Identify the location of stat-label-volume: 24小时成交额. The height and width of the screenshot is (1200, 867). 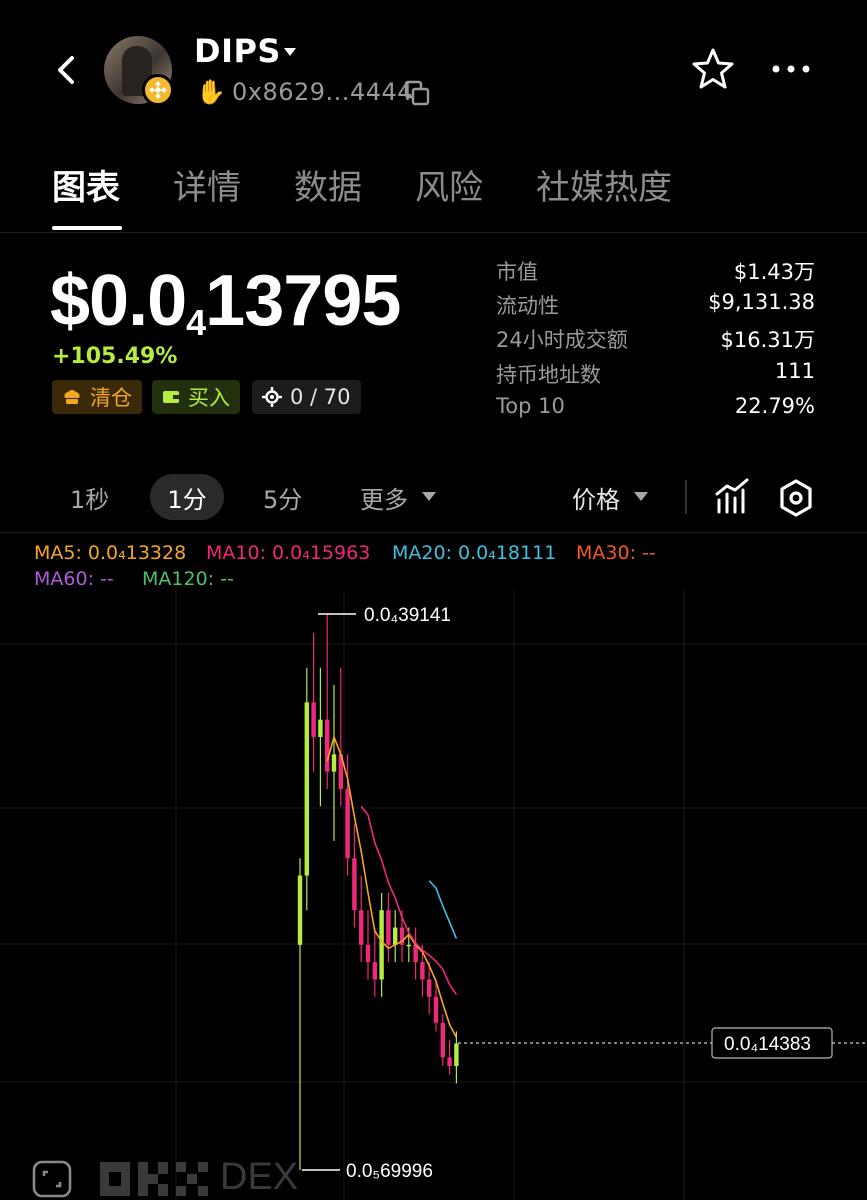
(562, 340).